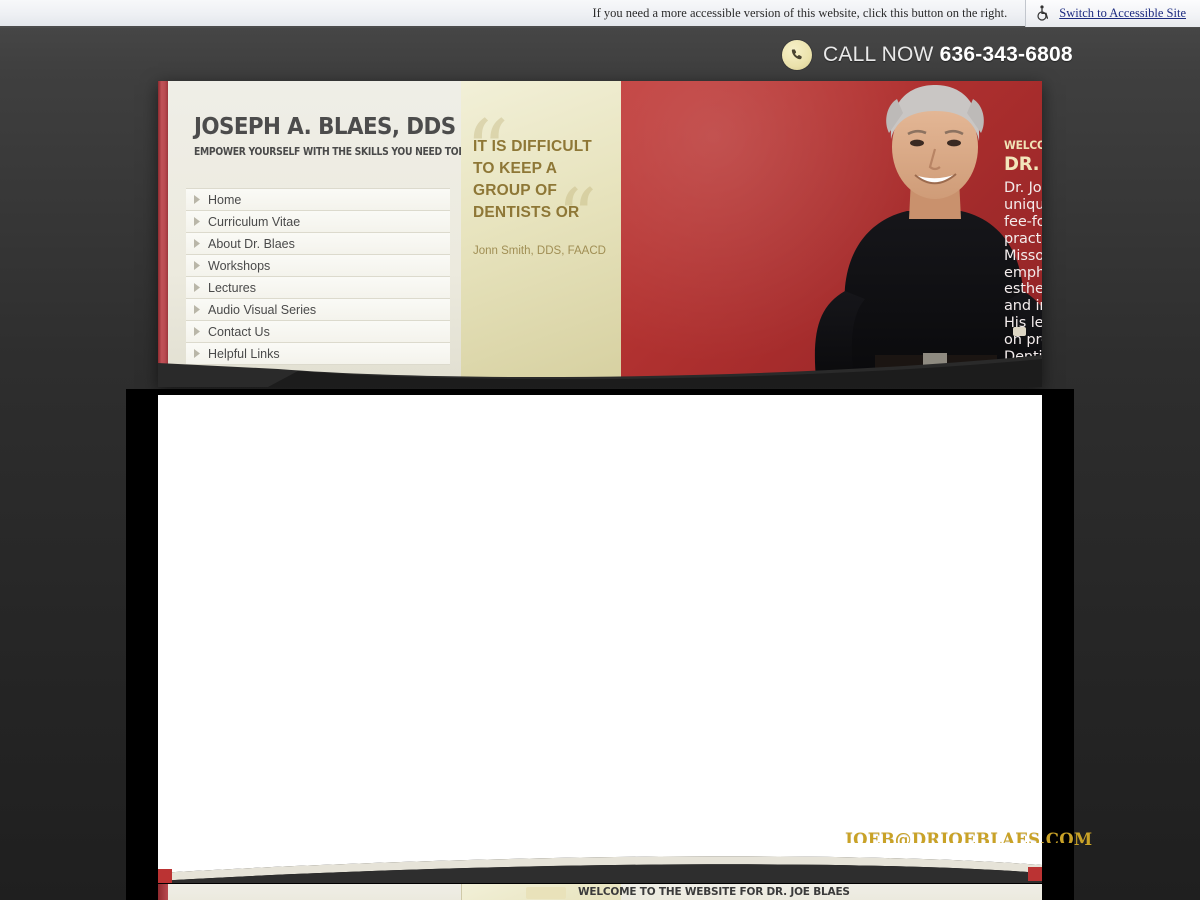 This screenshot has width=1200, height=900. I want to click on nav-label: Helpful Links, so click(244, 353).